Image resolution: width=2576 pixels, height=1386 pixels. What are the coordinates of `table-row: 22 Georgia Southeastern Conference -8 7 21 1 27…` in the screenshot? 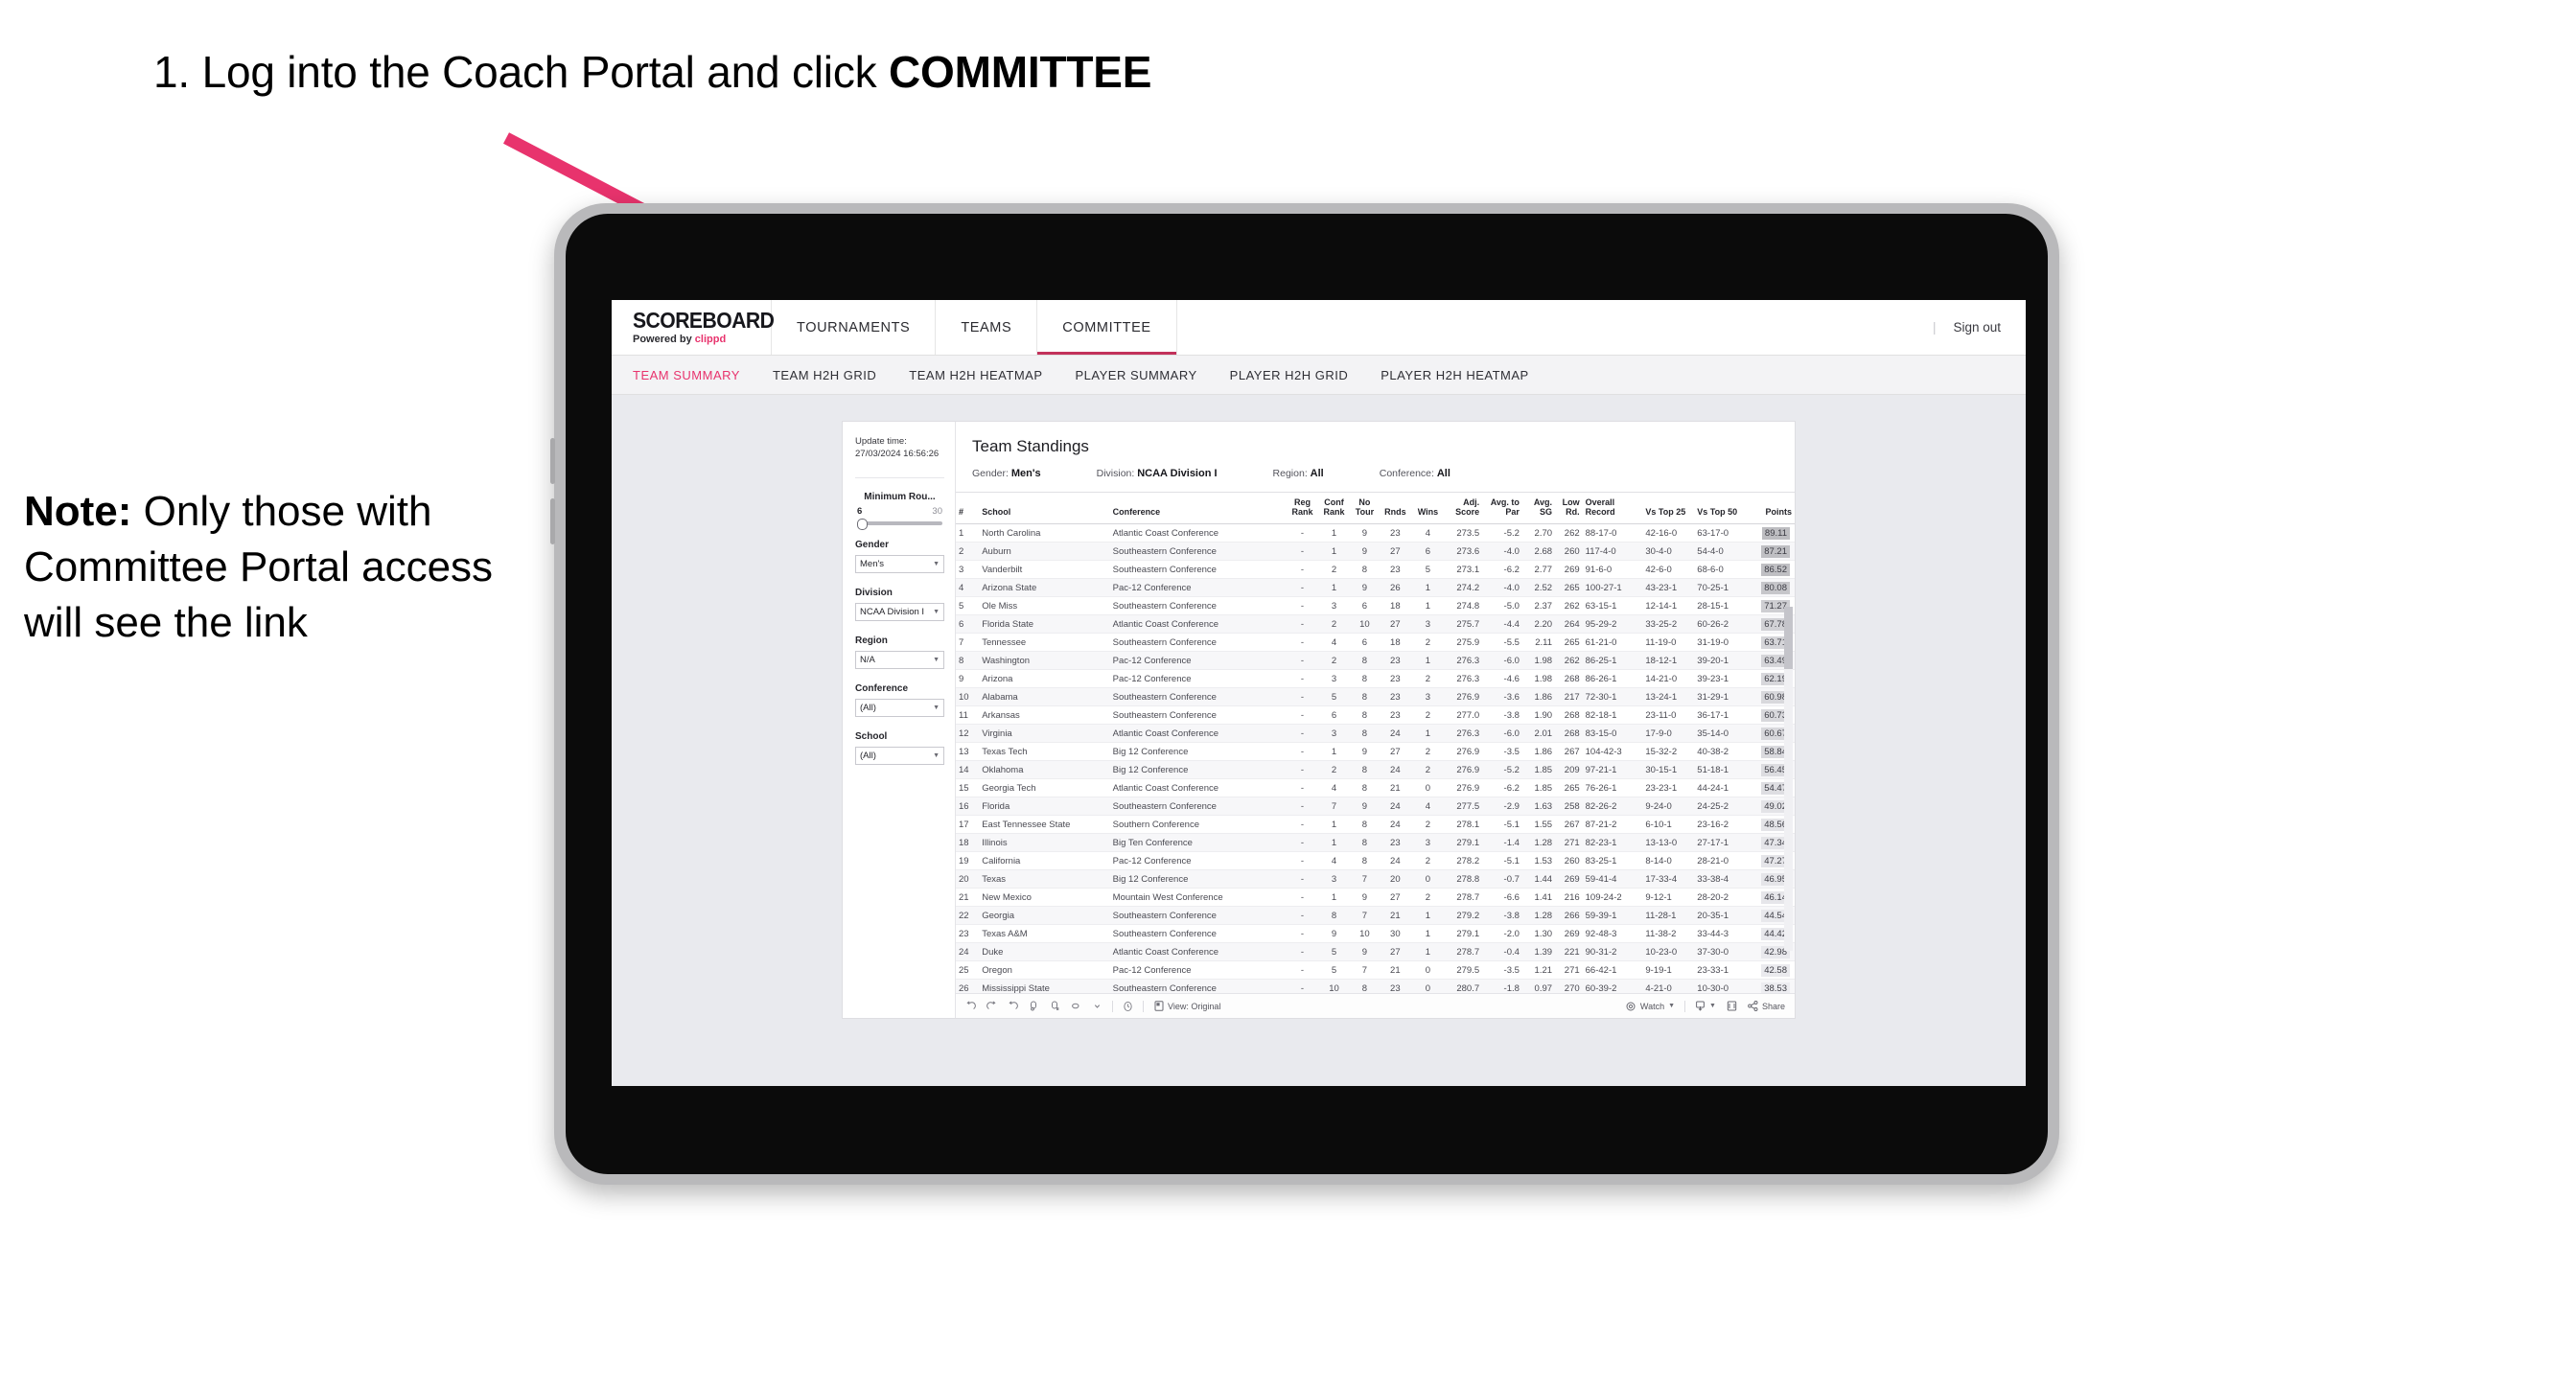 It's located at (1376, 916).